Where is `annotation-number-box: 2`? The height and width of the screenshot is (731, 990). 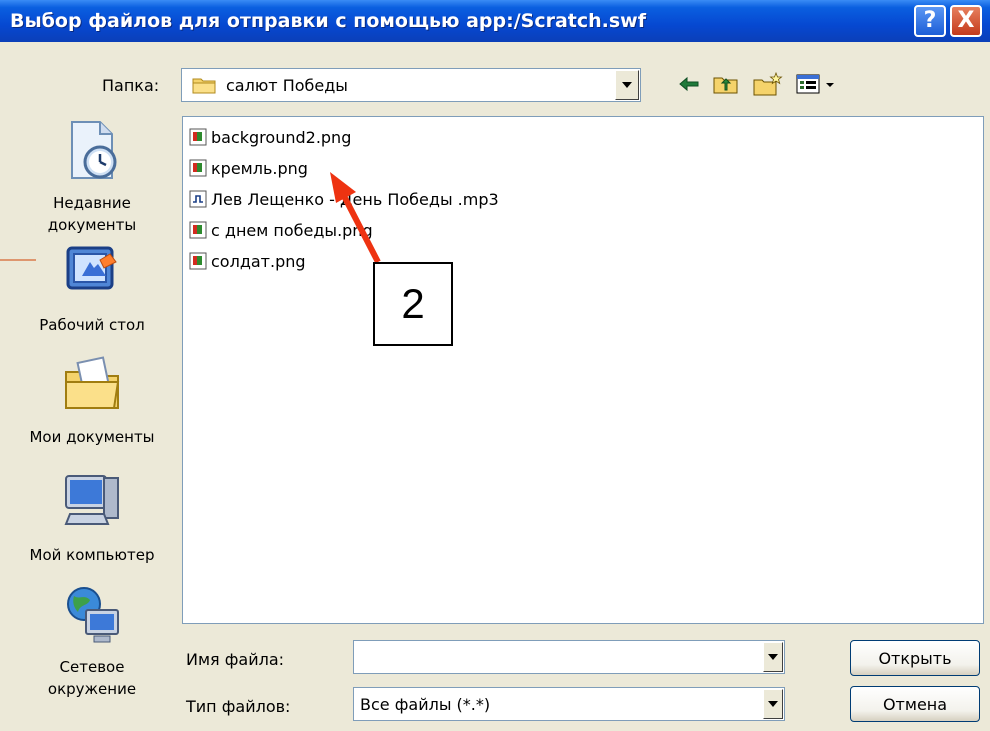 annotation-number-box: 2 is located at coordinates (413, 304).